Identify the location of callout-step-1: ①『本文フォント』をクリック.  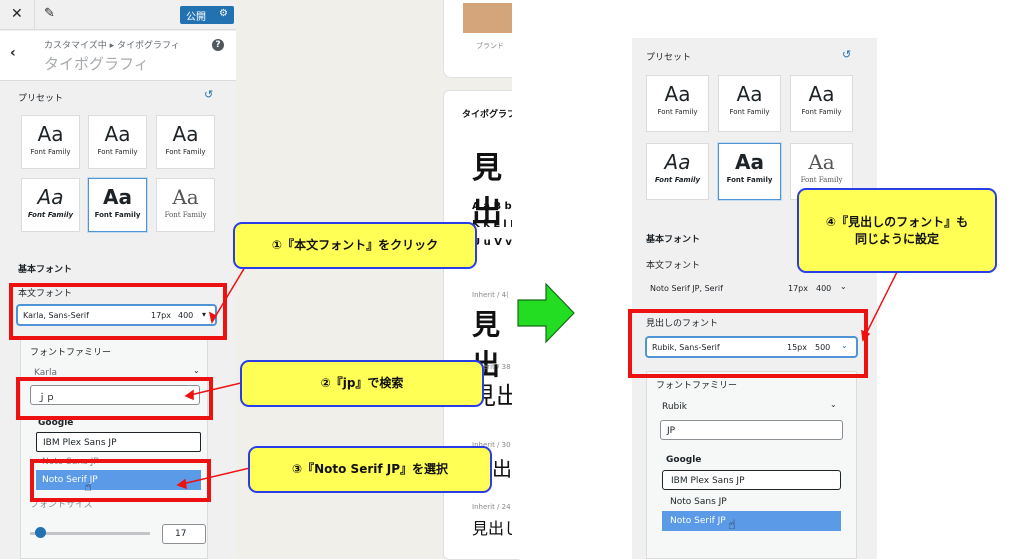
(355, 245).